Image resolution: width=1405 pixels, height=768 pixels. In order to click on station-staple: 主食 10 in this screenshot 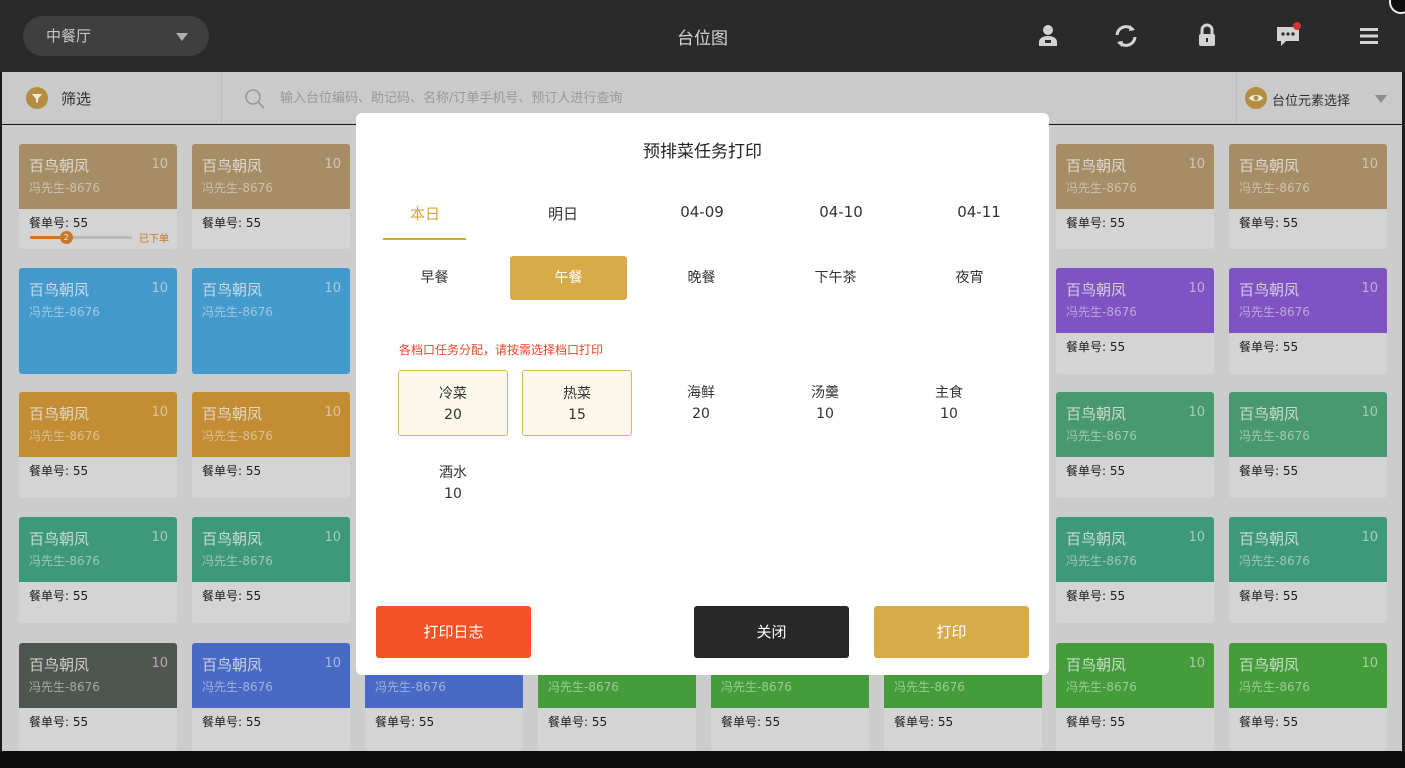, I will do `click(949, 403)`.